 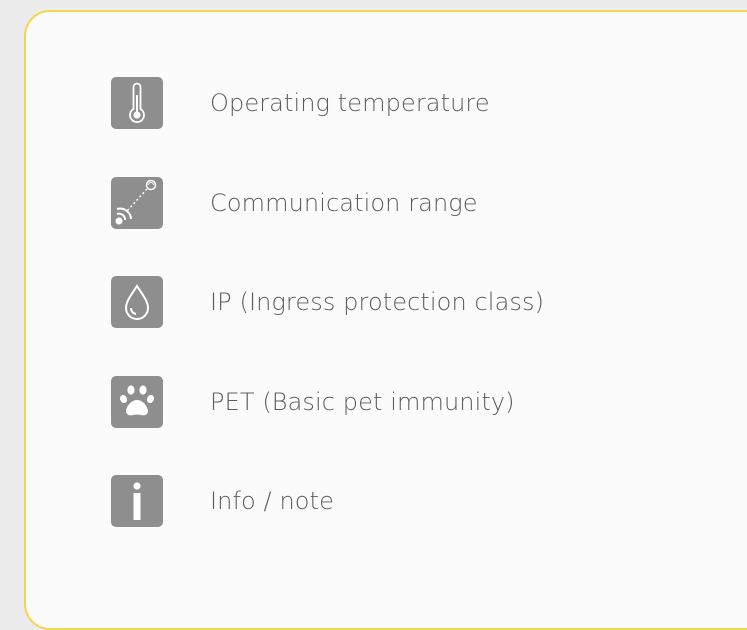 I want to click on legend-item-label: PET (Basic pet immunity), so click(x=362, y=402).